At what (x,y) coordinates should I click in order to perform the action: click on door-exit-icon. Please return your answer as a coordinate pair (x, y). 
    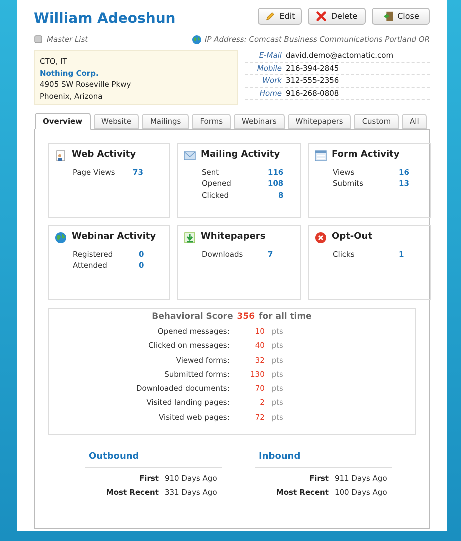
    Looking at the image, I should click on (388, 16).